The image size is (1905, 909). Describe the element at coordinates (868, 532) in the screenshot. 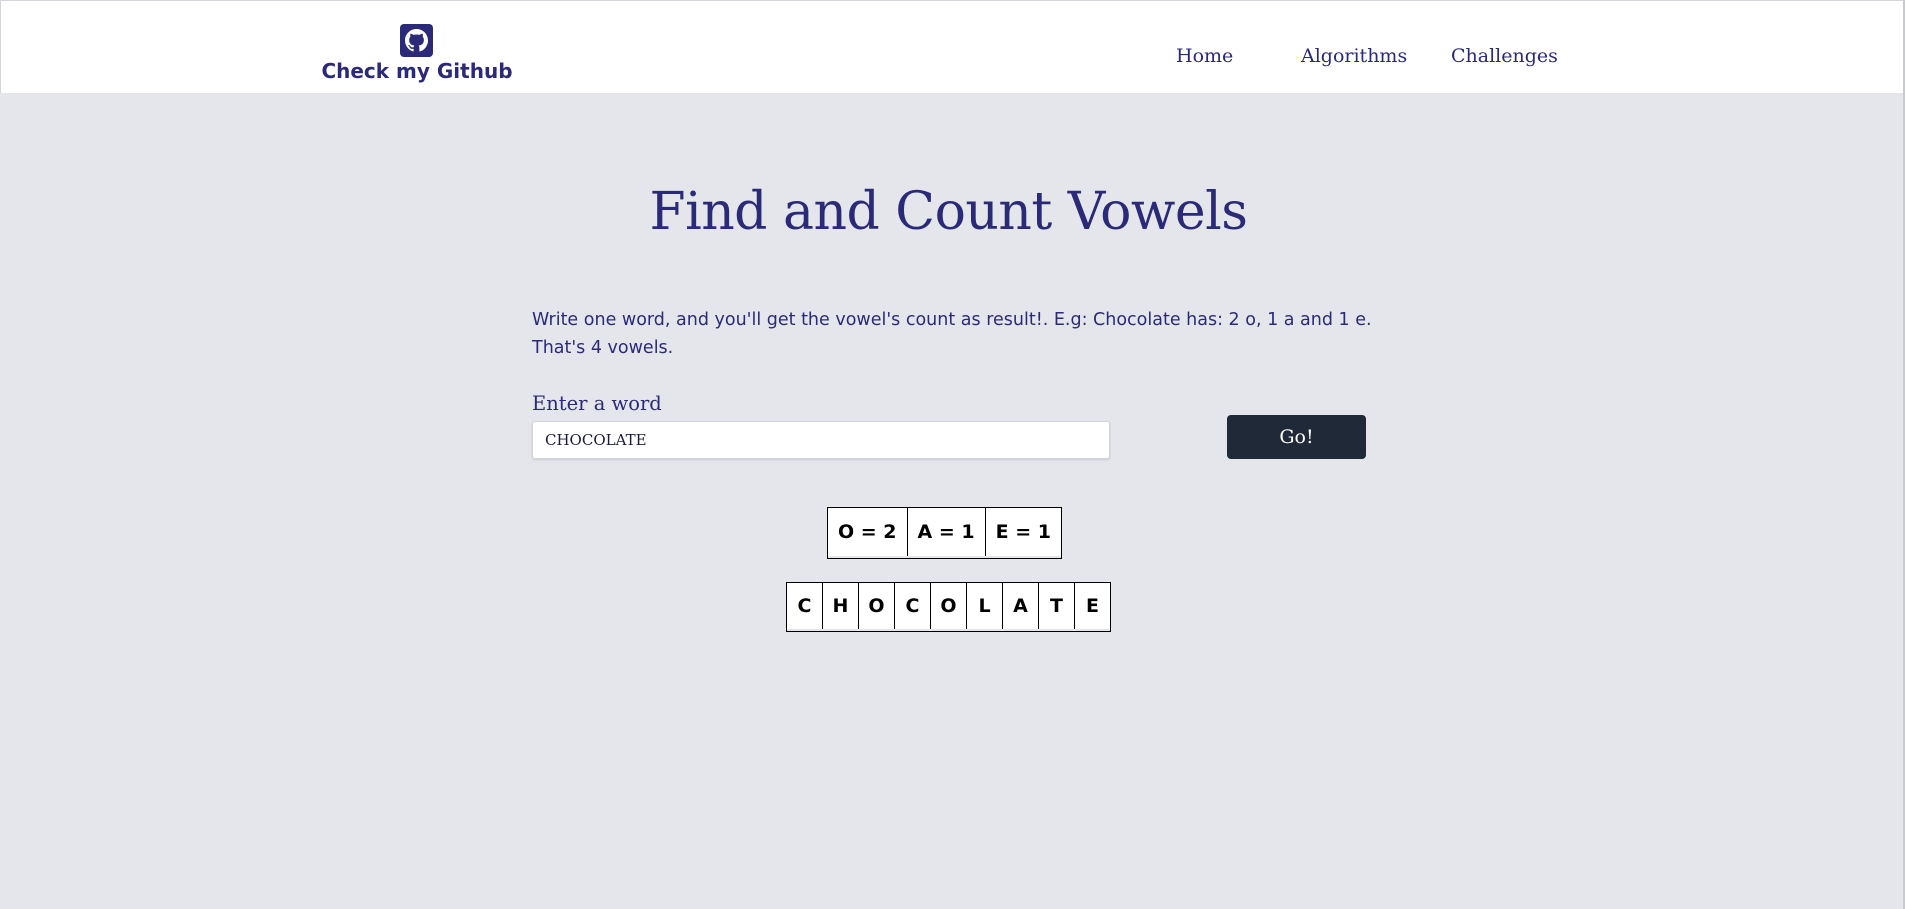

I see `vowel-count-cell: O = 2` at that location.